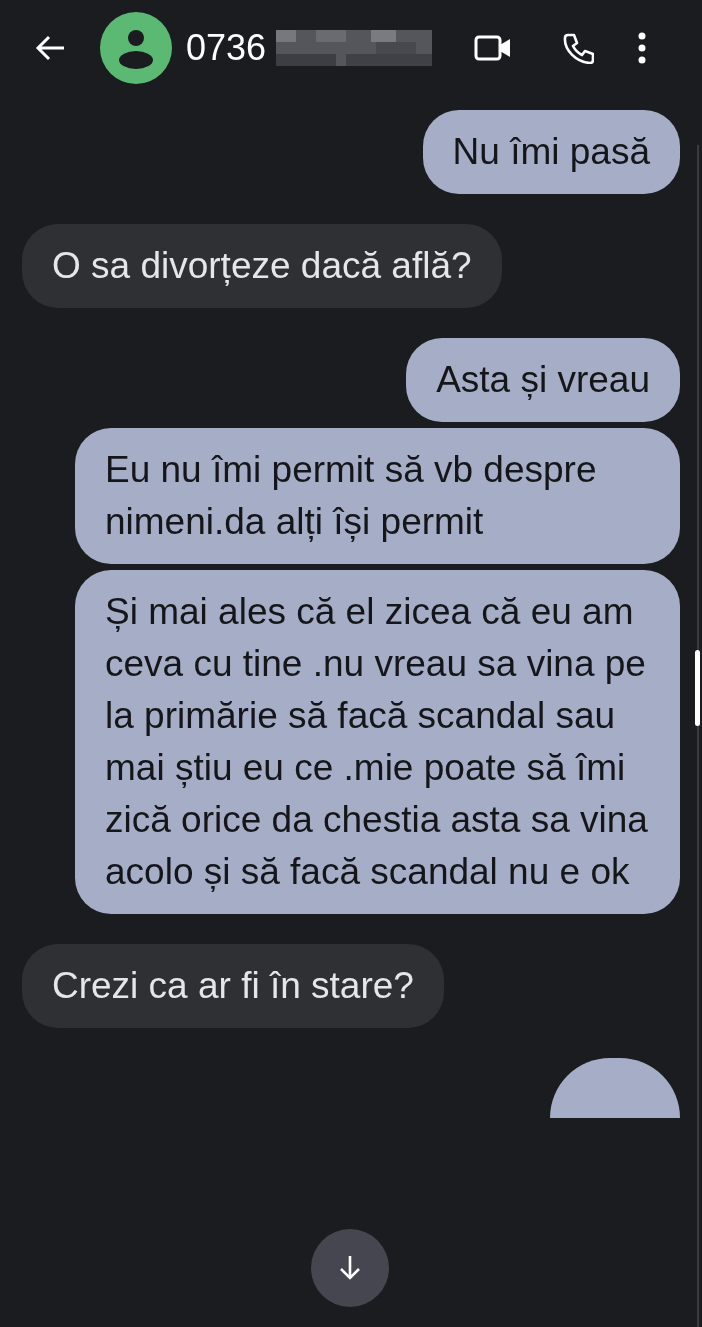 This screenshot has width=702, height=1327. Describe the element at coordinates (642, 48) in the screenshot. I see `more-options-icon` at that location.